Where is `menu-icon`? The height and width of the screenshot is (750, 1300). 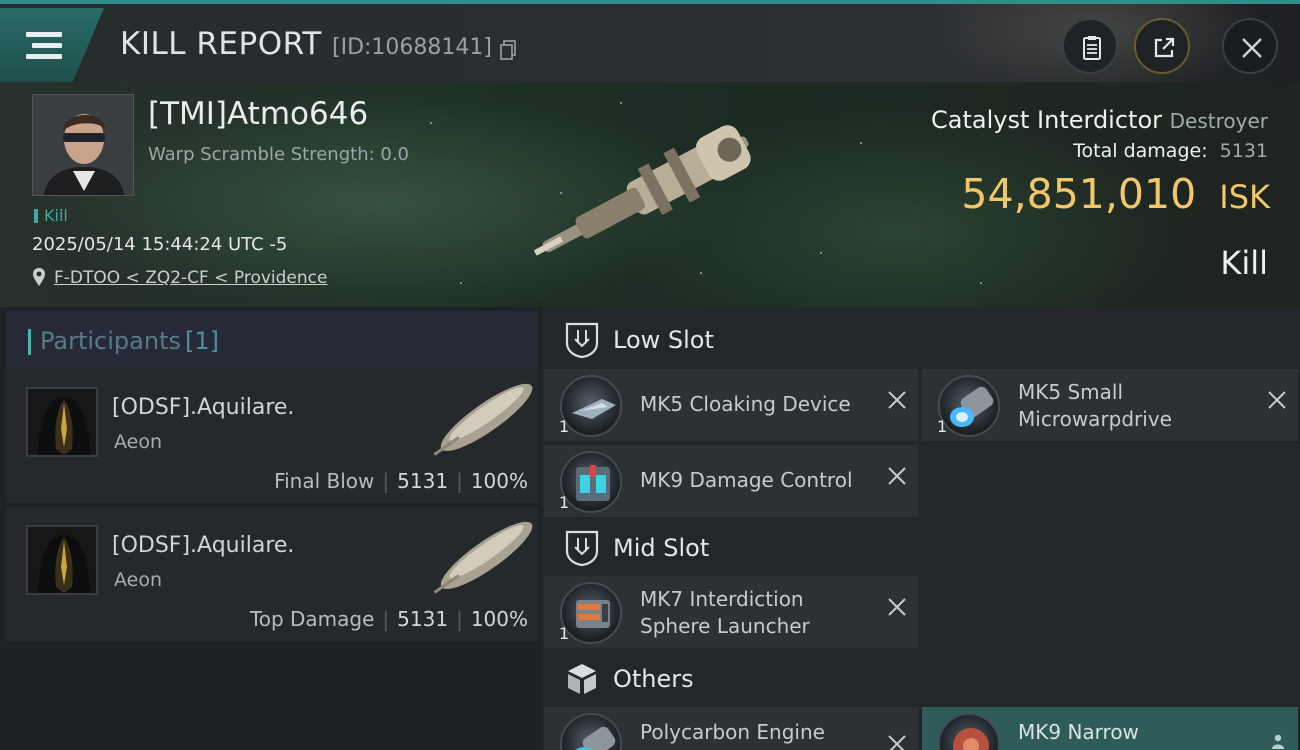
menu-icon is located at coordinates (44, 46).